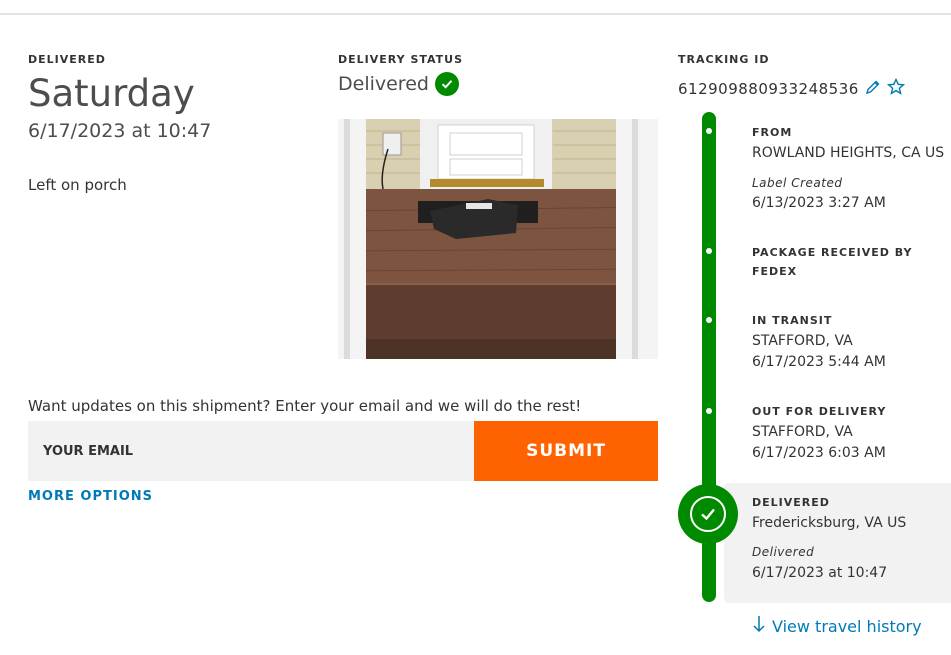  What do you see at coordinates (111, 93) in the screenshot?
I see `delivery-day: Saturday` at bounding box center [111, 93].